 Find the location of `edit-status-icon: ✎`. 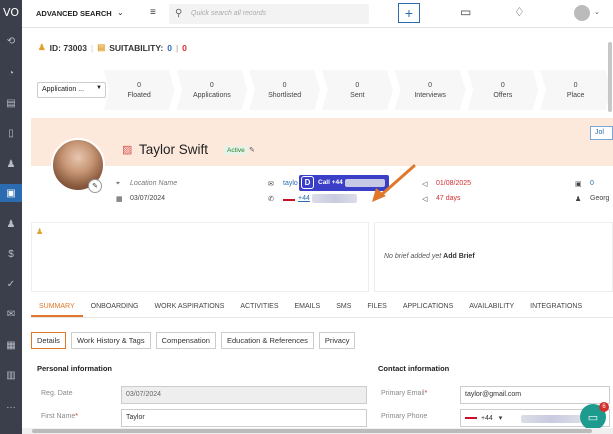

edit-status-icon: ✎ is located at coordinates (252, 150).